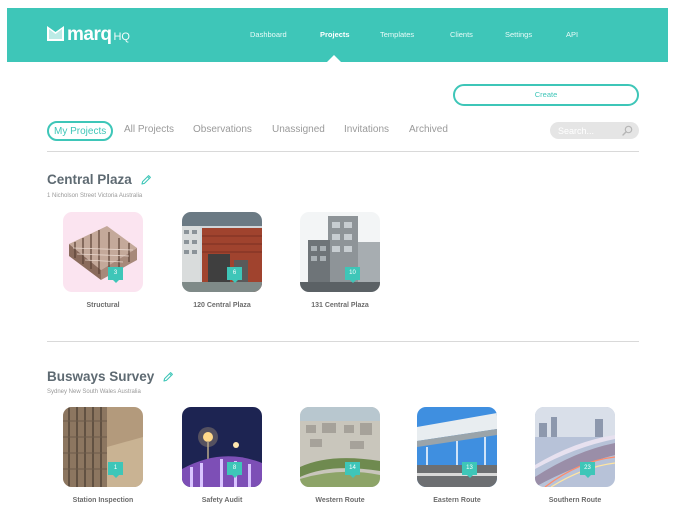 The width and height of the screenshot is (675, 516). I want to click on night-photo-image, so click(222, 447).